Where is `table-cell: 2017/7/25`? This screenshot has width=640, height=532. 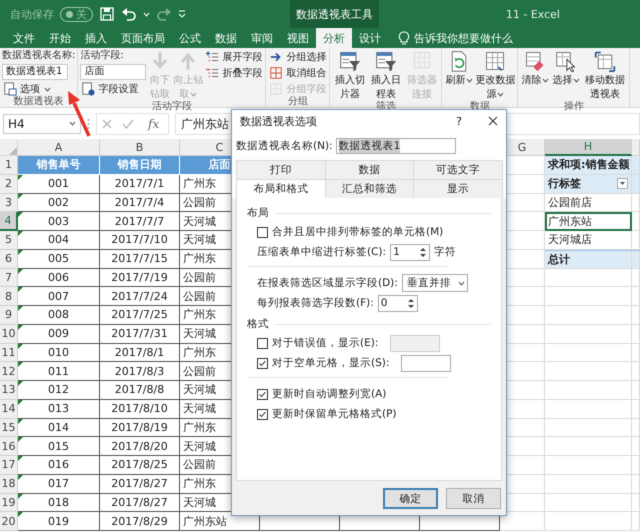 table-cell: 2017/7/25 is located at coordinates (140, 315).